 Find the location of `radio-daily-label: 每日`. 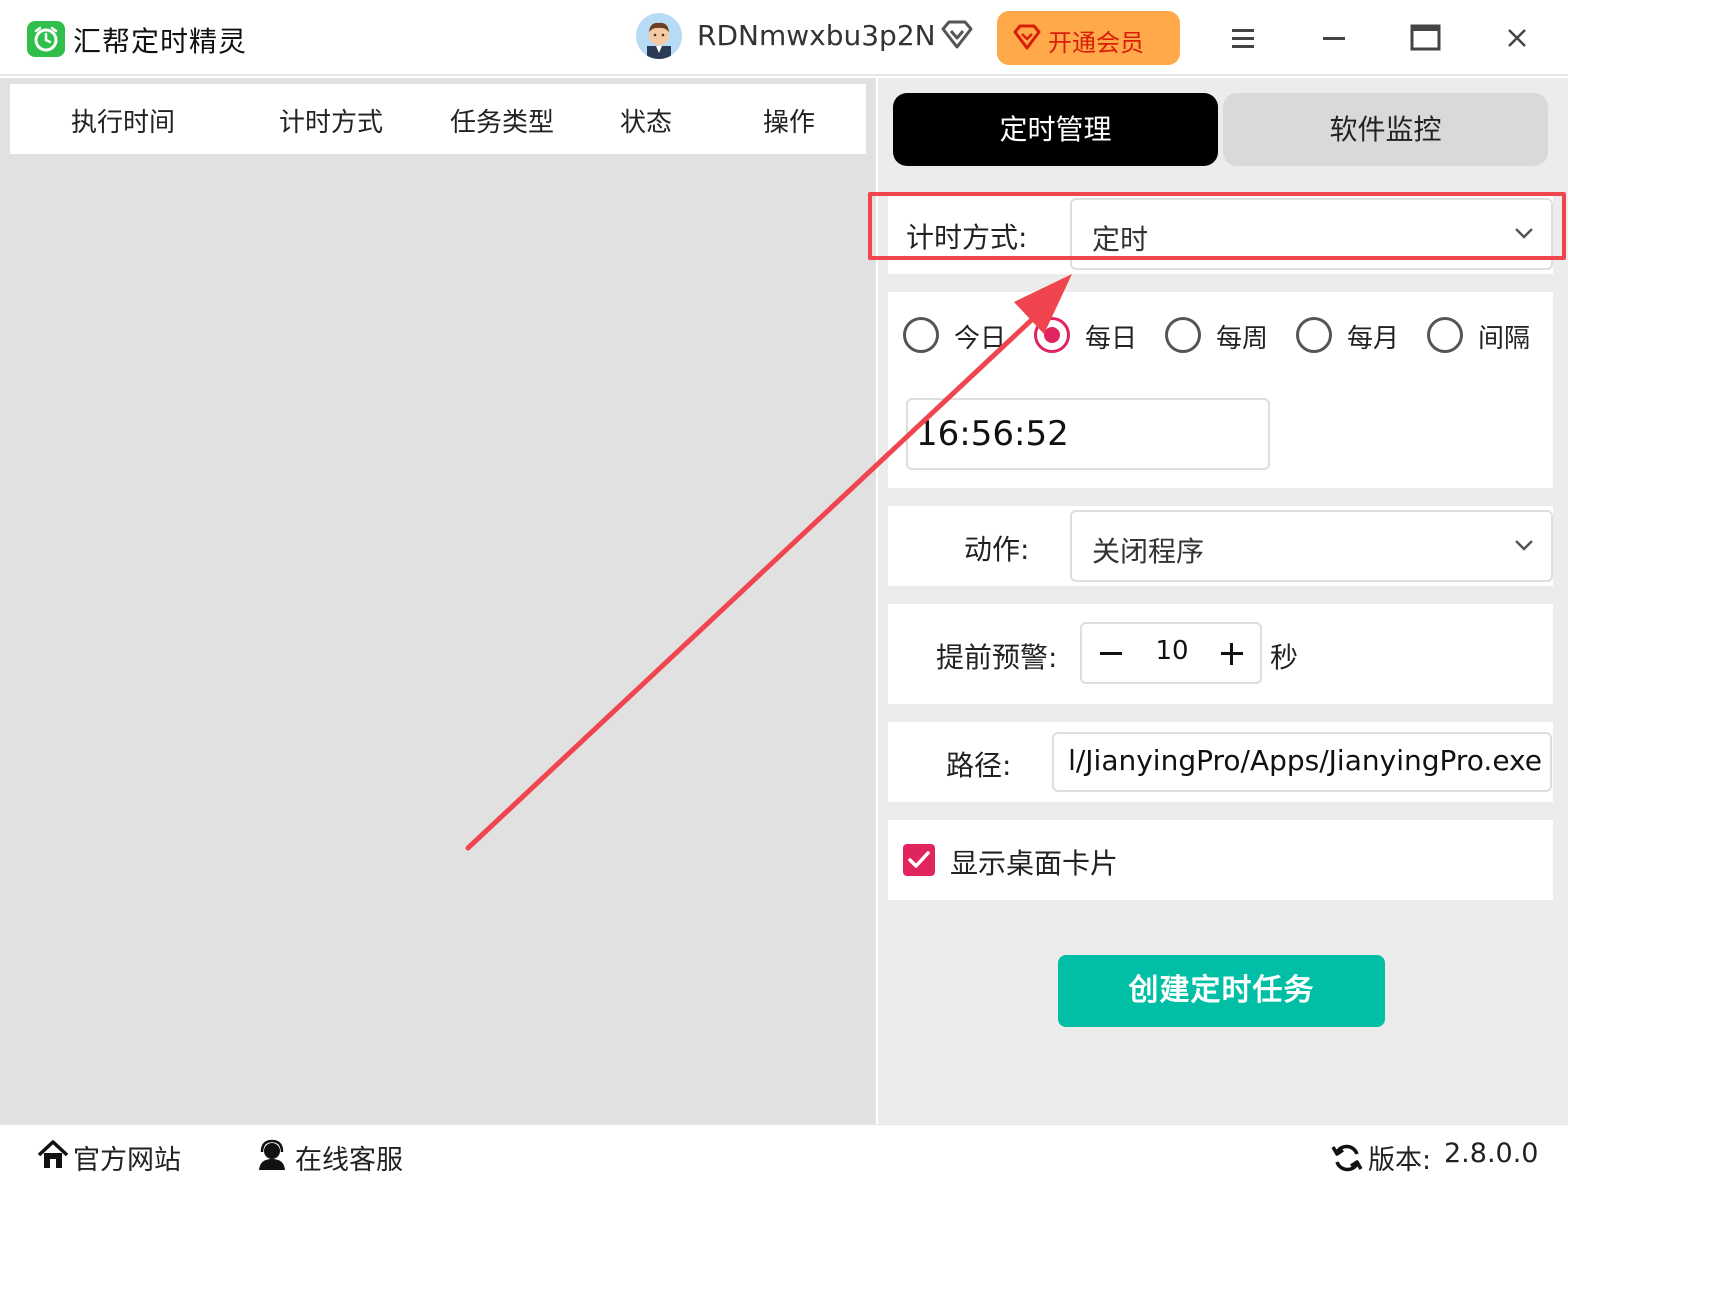

radio-daily-label: 每日 is located at coordinates (1111, 339).